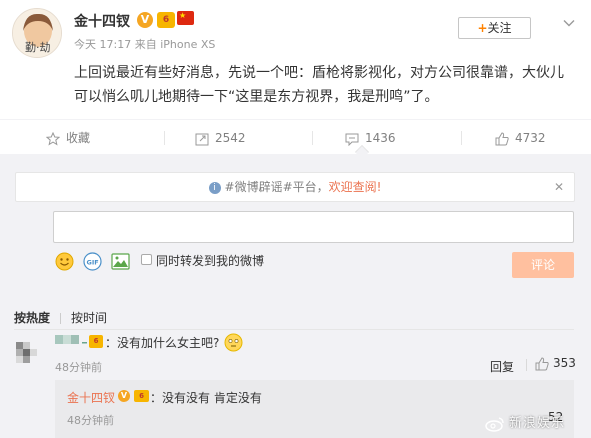  I want to click on watermark-text: 新浪娱乐, so click(537, 423).